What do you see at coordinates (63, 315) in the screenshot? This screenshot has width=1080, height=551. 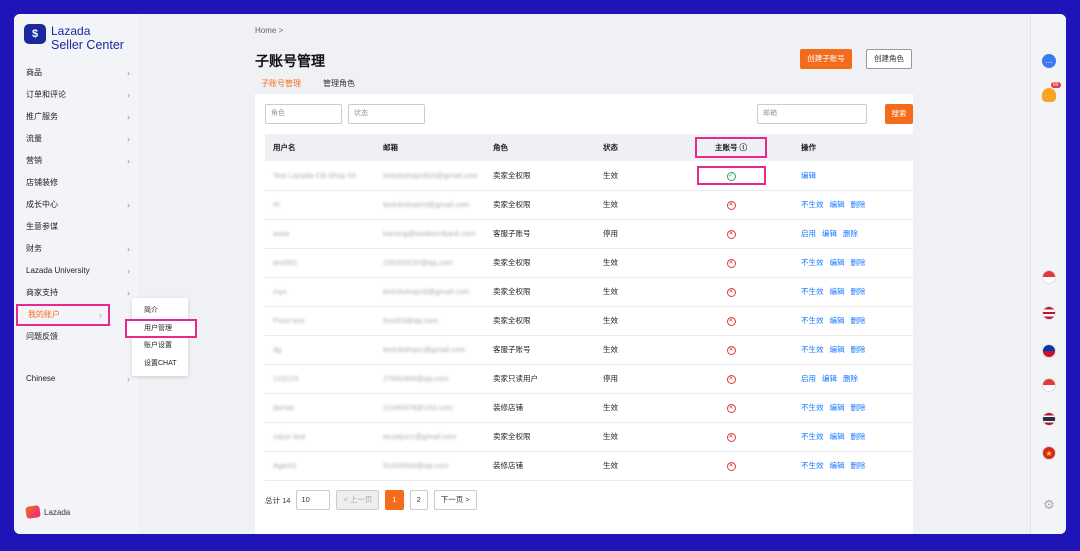 I see `sidebar-item-11: 我的账户 ›` at bounding box center [63, 315].